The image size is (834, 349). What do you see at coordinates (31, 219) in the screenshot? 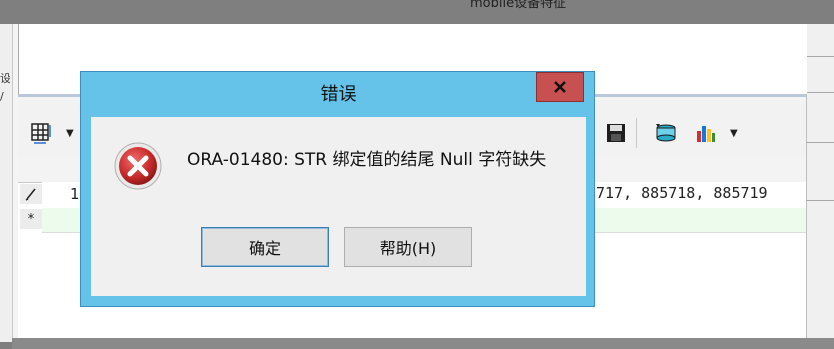
I see `row-indicator-new: *` at bounding box center [31, 219].